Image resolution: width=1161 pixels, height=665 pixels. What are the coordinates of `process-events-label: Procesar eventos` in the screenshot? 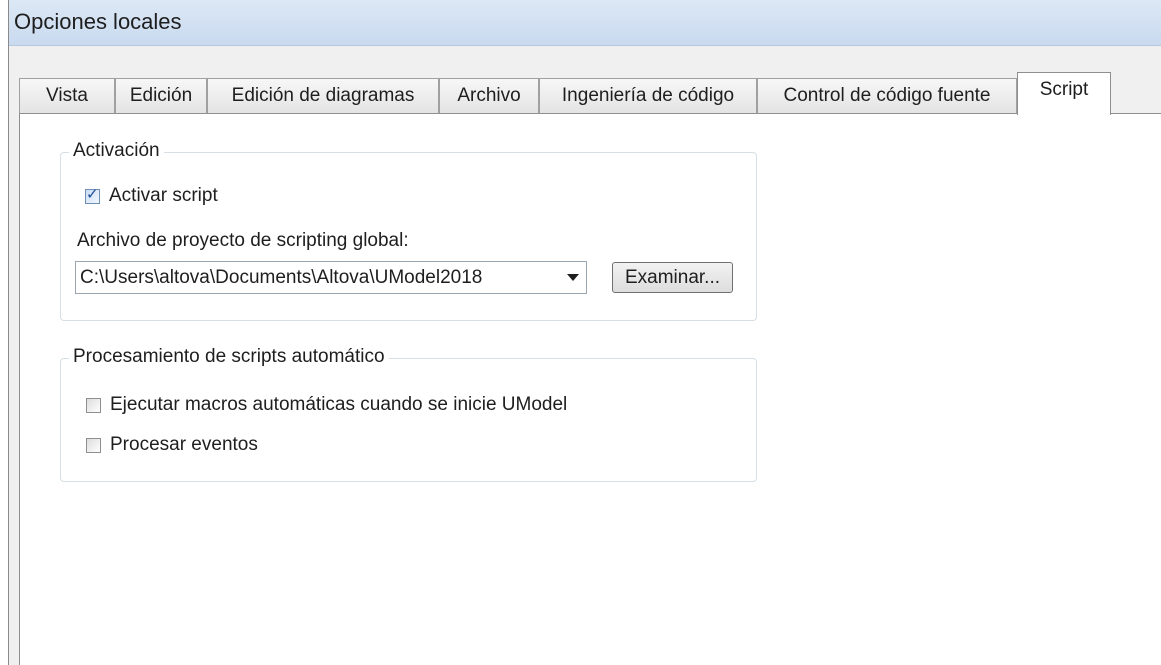 It's located at (184, 444).